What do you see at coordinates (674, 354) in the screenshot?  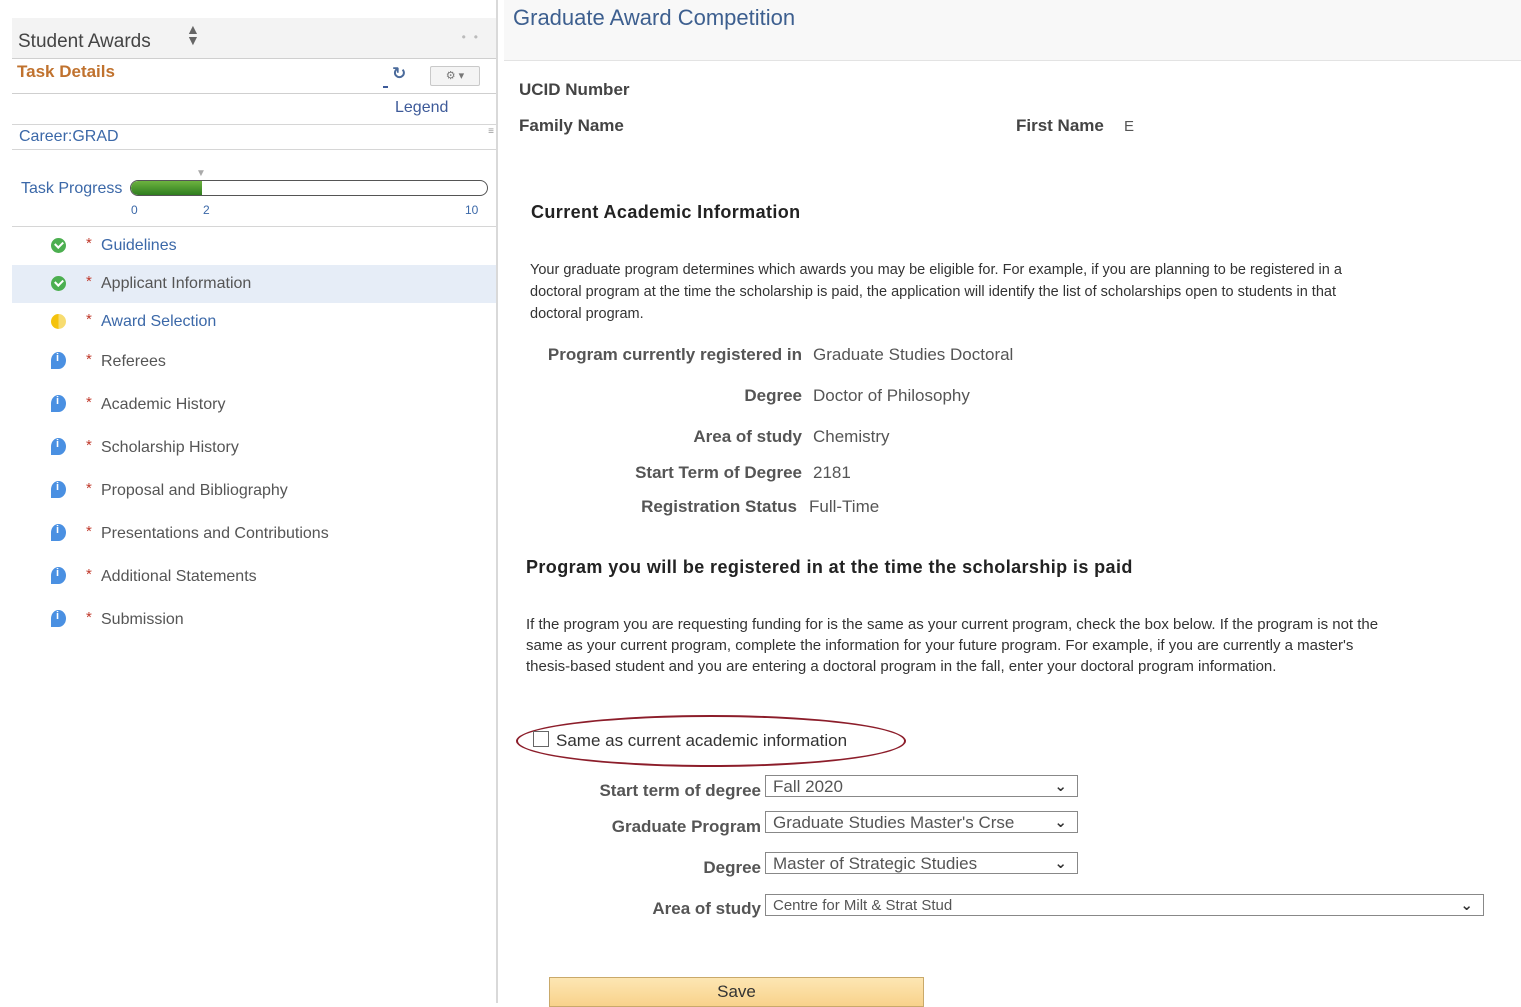 I see `program-registered-label: Program currently registered in` at bounding box center [674, 354].